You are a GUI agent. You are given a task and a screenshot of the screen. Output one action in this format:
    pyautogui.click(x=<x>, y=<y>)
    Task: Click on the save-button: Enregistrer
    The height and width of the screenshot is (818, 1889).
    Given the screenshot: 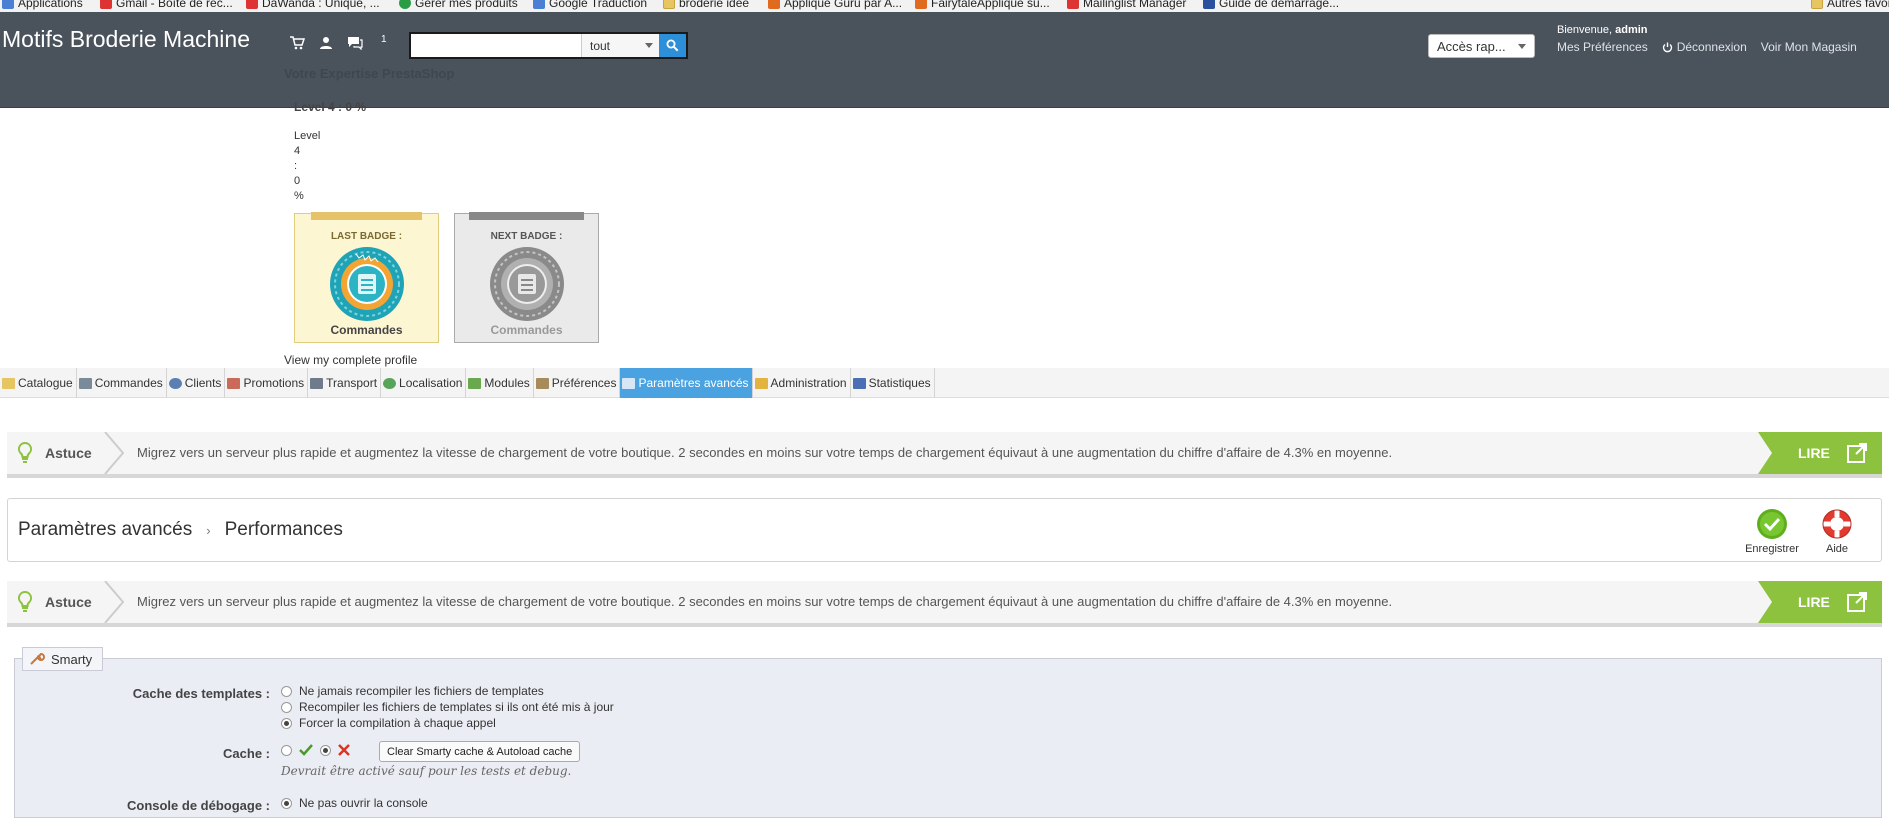 What is the action you would take?
    pyautogui.click(x=1772, y=531)
    